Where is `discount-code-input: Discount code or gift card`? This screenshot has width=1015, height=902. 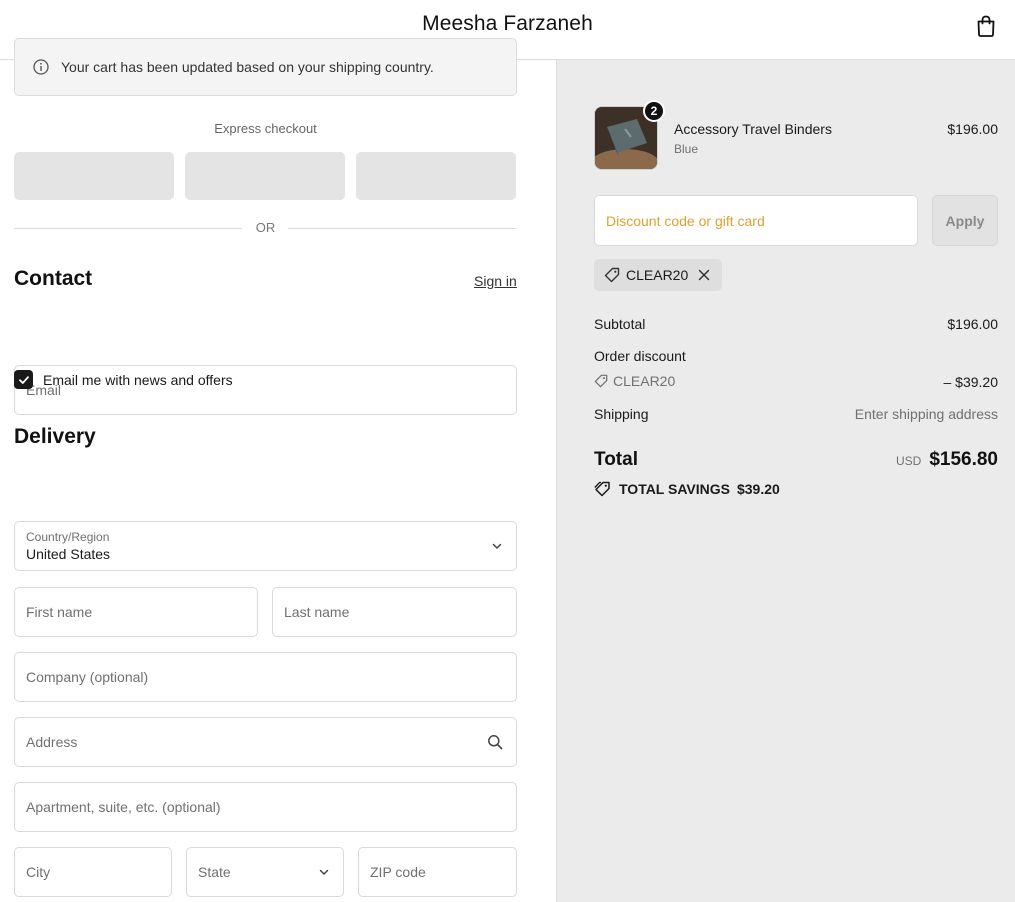 discount-code-input: Discount code or gift card is located at coordinates (756, 220).